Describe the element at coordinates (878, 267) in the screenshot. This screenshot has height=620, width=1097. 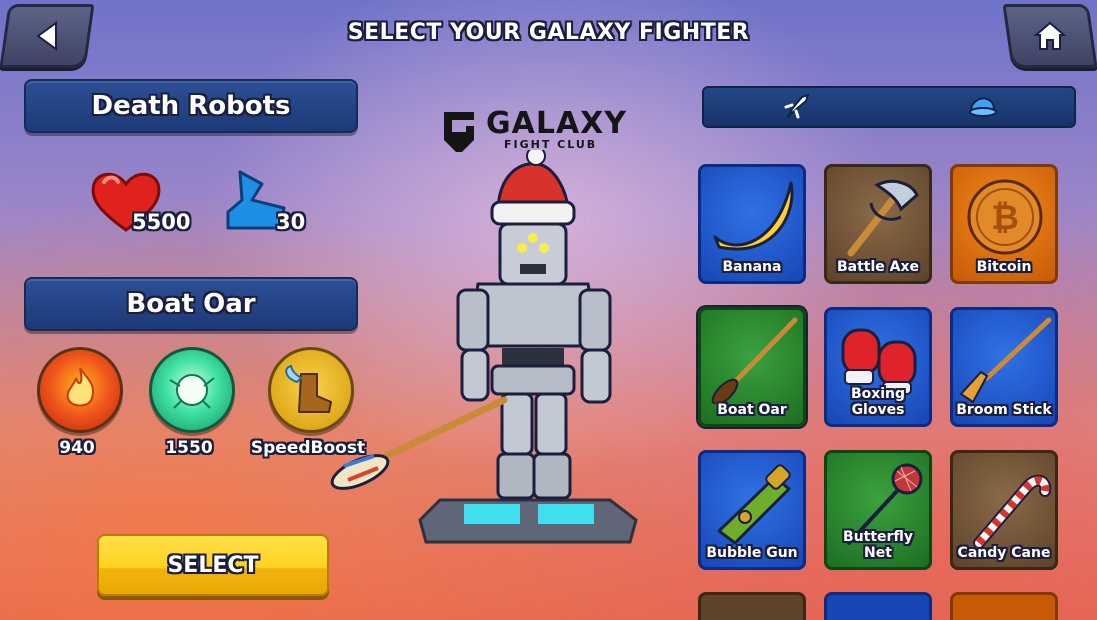
I see `item-label: Battle Axe` at that location.